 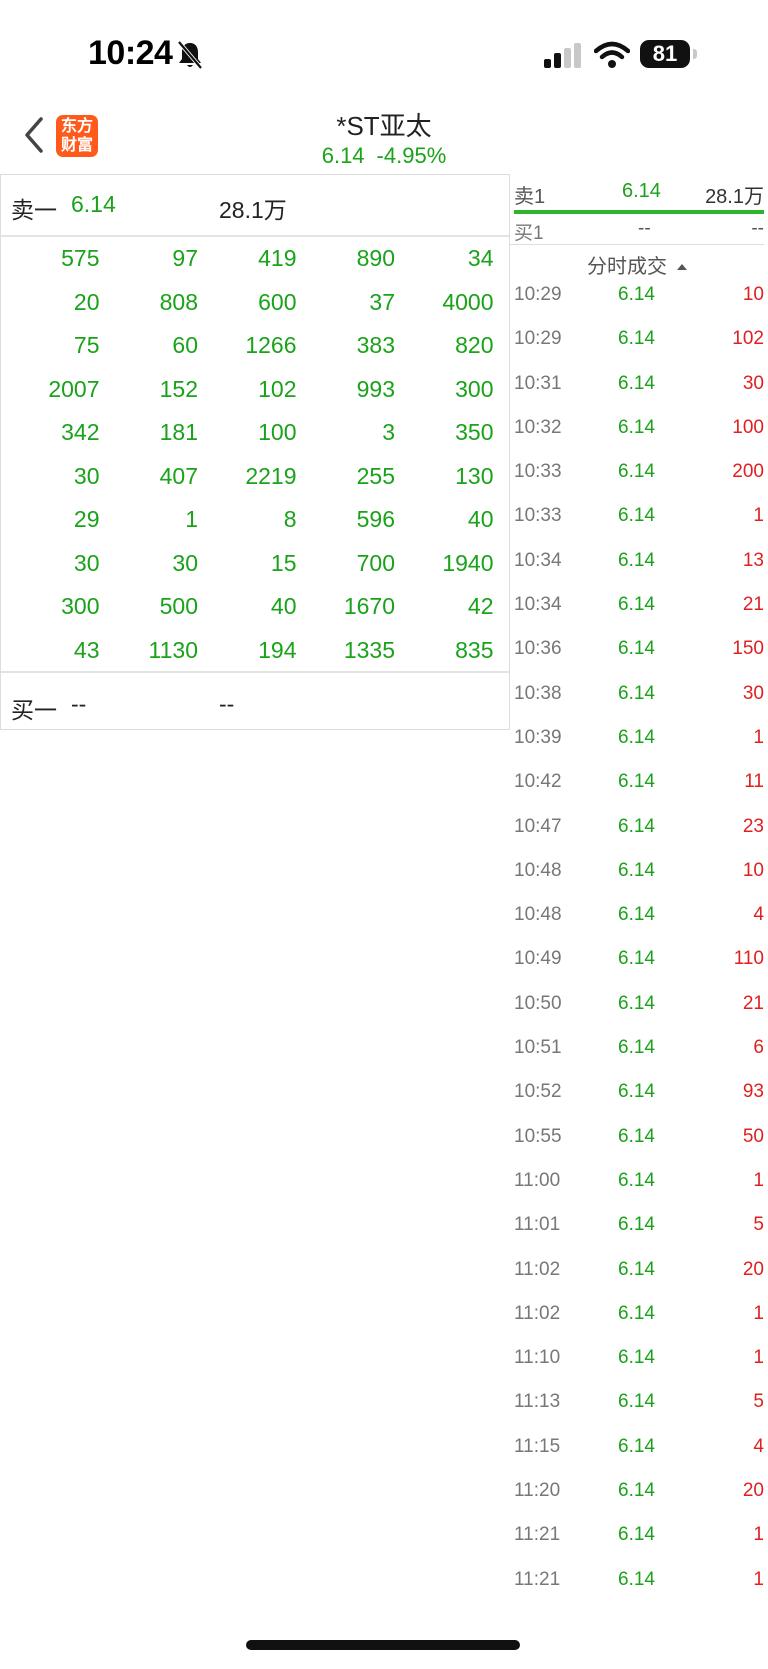 I want to click on queue-cell: 100, so click(x=277, y=432).